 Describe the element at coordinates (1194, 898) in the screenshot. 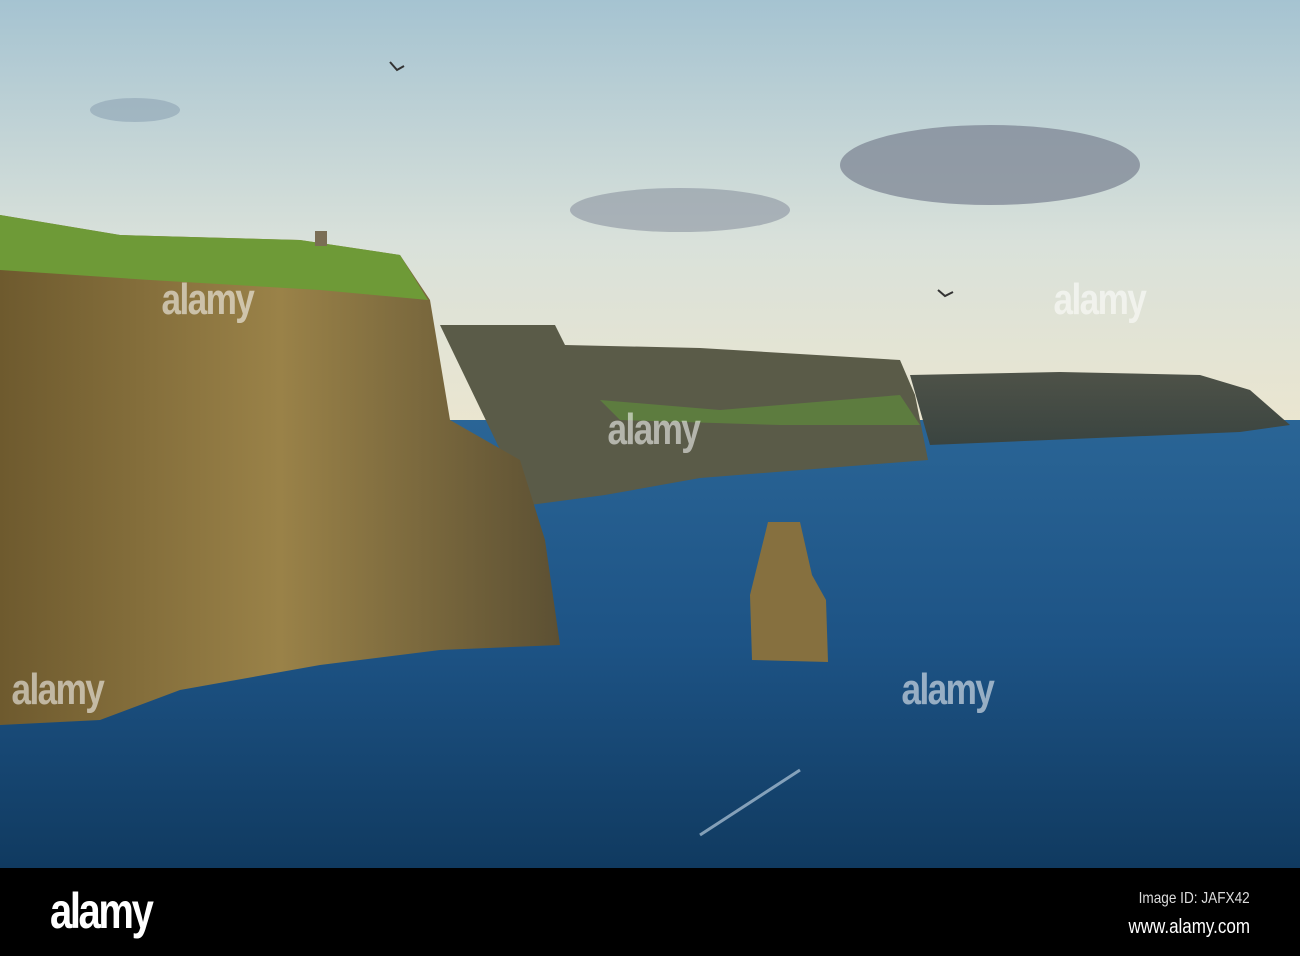

I see `image-id: Image ID: JAFX42` at that location.